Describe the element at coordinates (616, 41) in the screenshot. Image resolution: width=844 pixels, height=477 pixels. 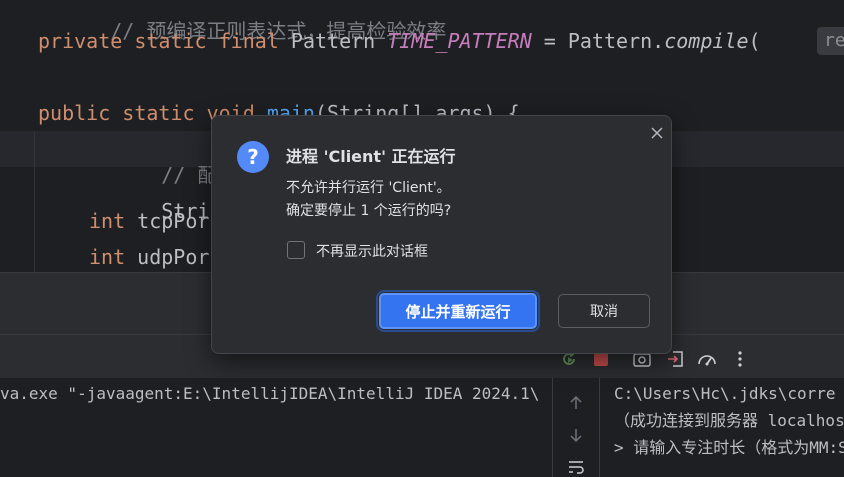
I see `class-ref: Pattern.` at that location.